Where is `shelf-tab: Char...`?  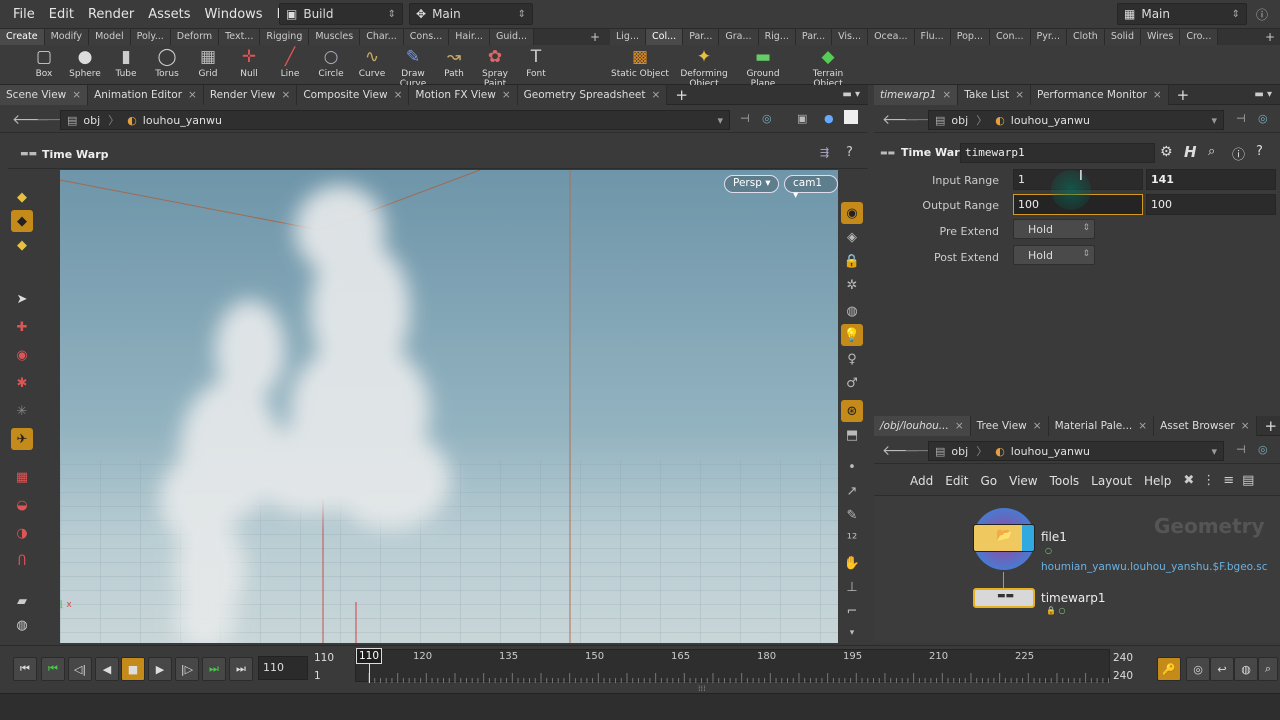 shelf-tab: Char... is located at coordinates (382, 37).